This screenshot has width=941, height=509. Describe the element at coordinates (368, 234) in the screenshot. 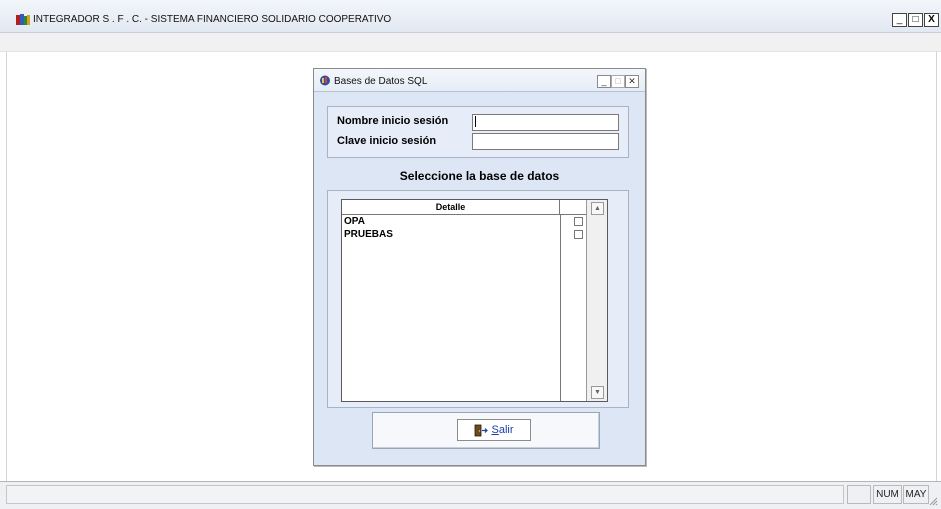

I see `database-name: PRUEBAS` at that location.